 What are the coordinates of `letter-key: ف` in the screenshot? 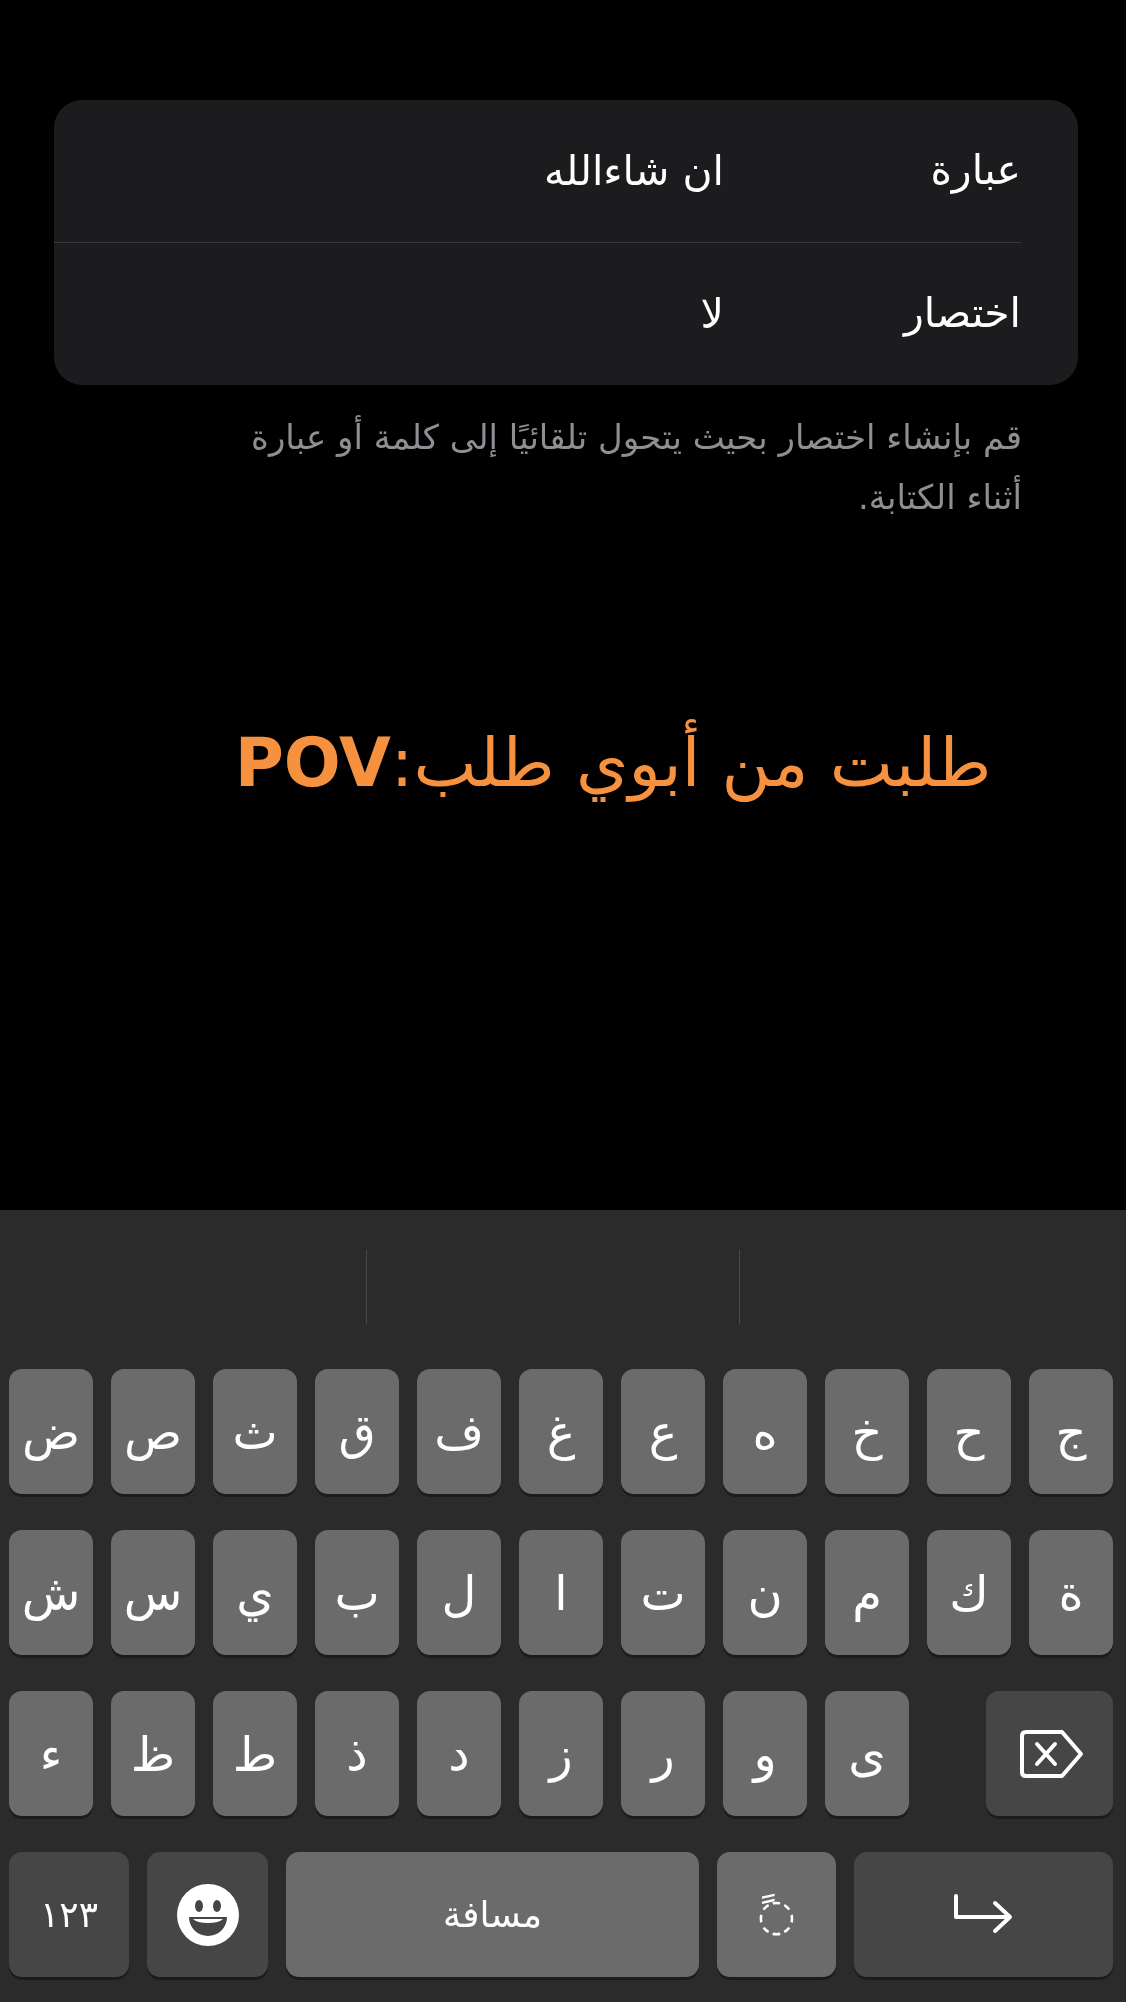 It's located at (459, 1431).